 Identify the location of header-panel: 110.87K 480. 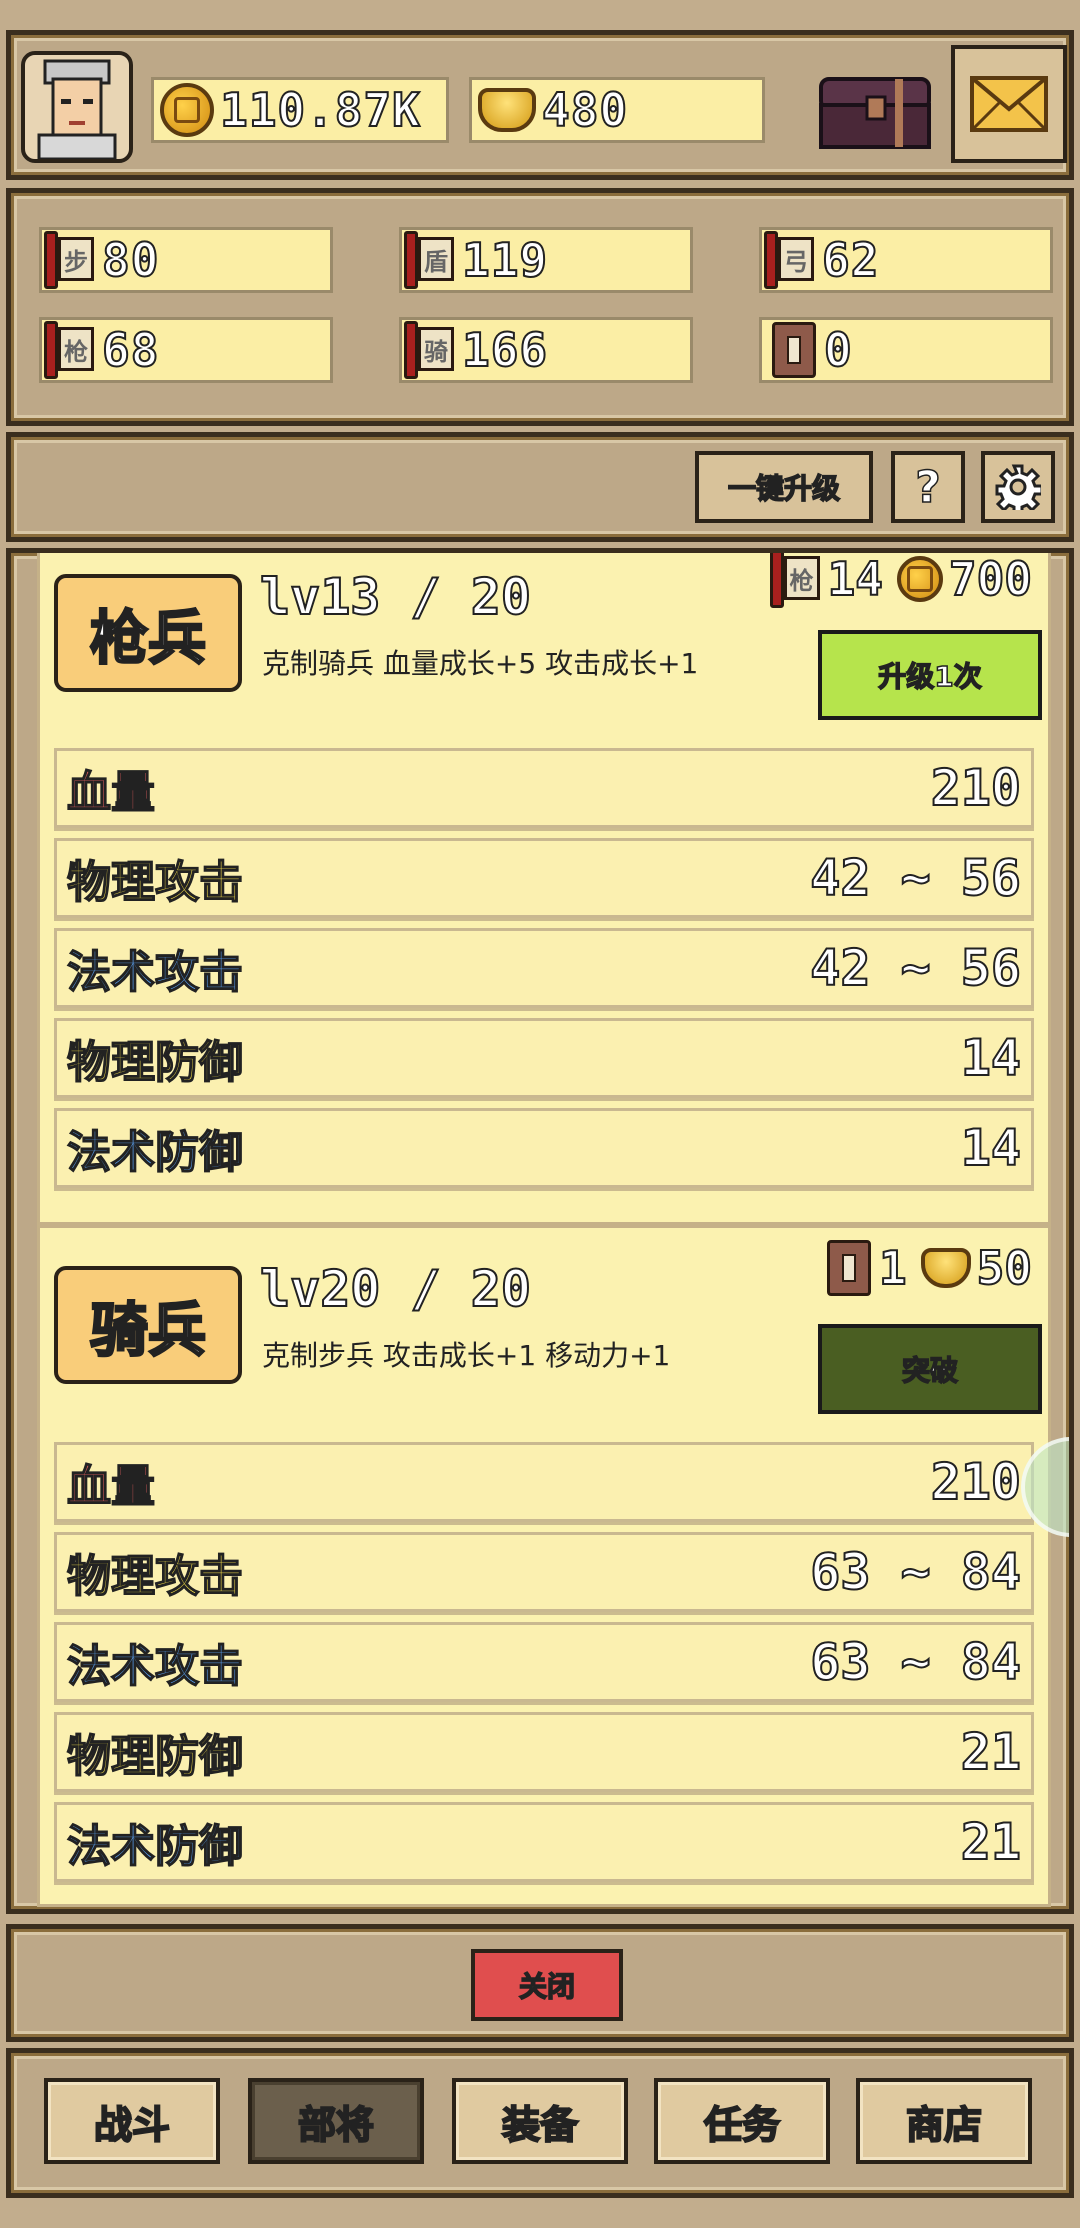
(540, 105).